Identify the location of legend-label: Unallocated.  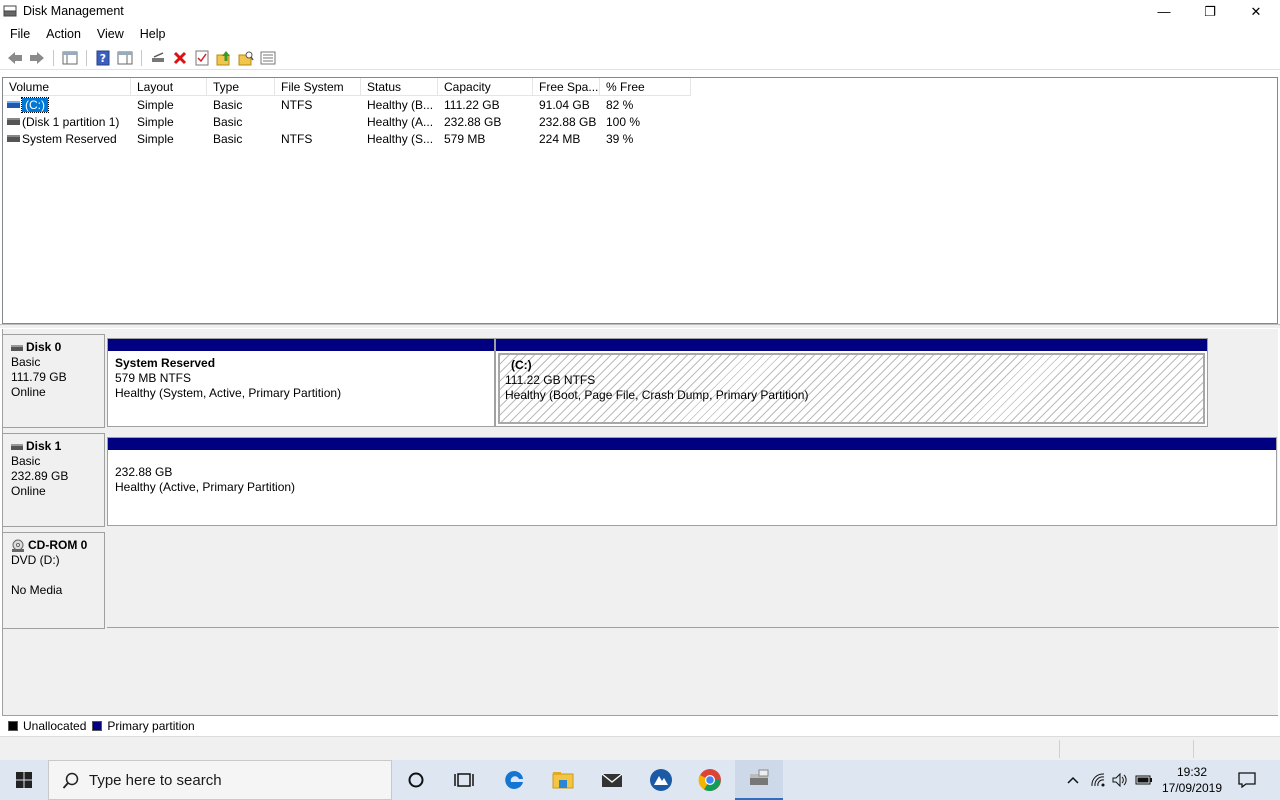
(55, 725).